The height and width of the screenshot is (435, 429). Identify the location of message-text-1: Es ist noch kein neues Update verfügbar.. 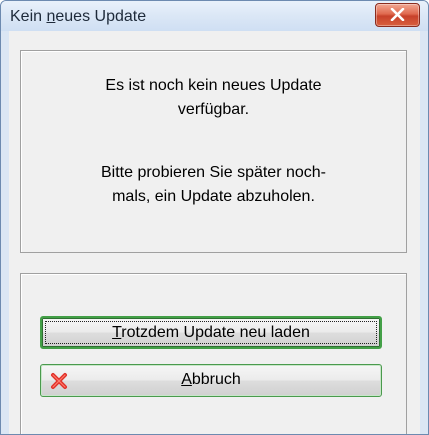
(213, 98).